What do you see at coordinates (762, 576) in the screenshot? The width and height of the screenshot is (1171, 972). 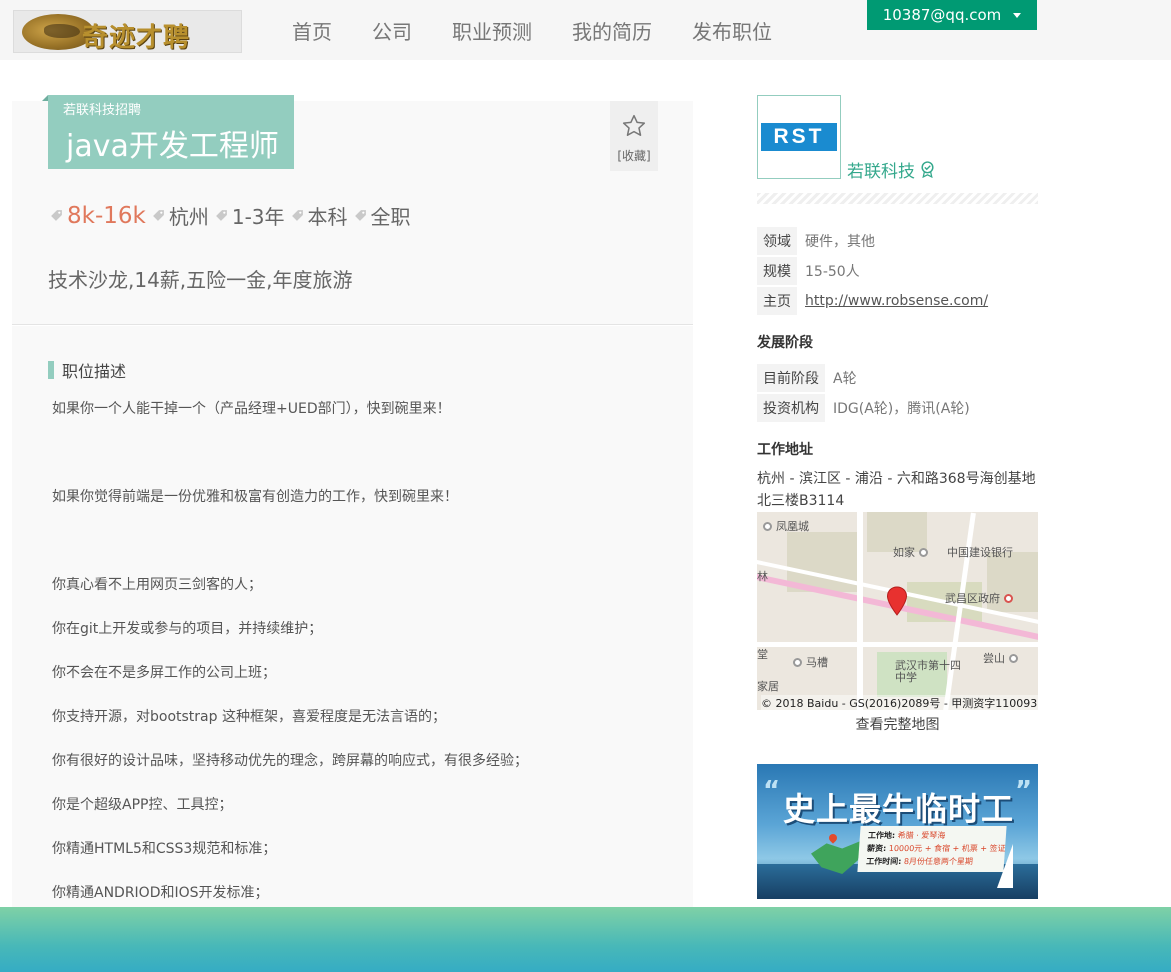 I see `map-label-lin: 林` at bounding box center [762, 576].